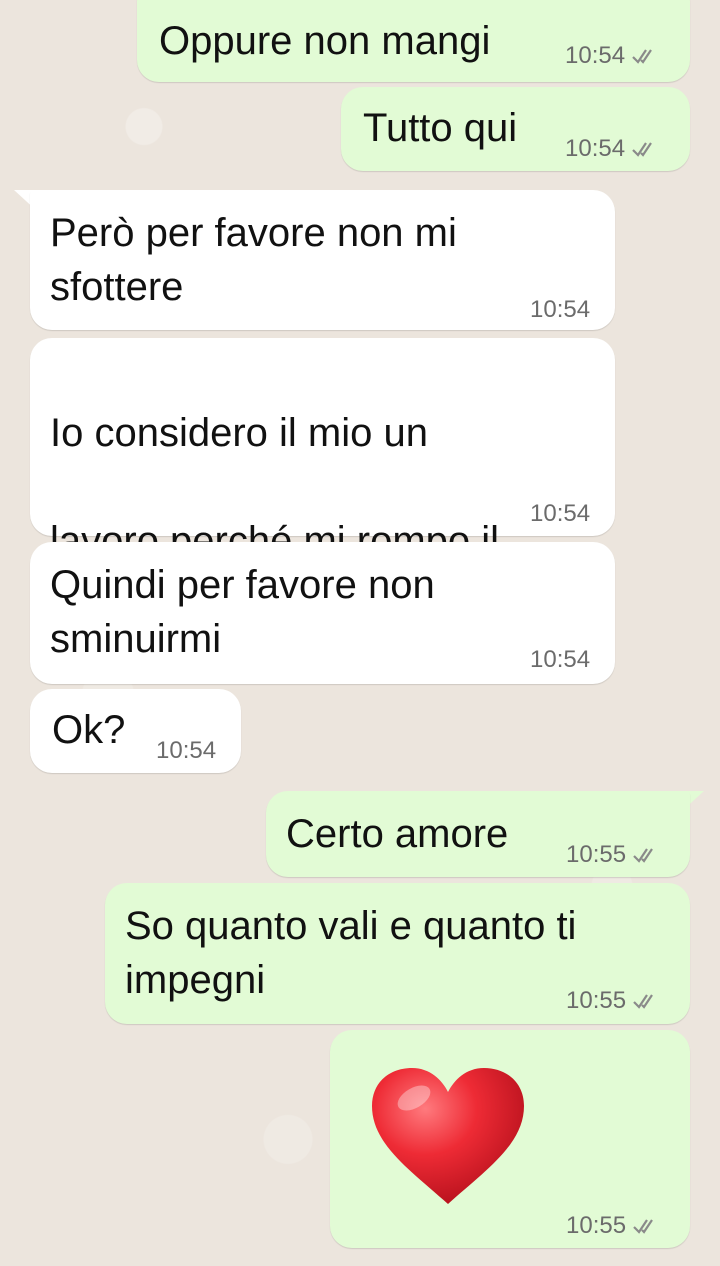  Describe the element at coordinates (242, 612) in the screenshot. I see `message-text: Quindi per favore non sminuirmi` at that location.